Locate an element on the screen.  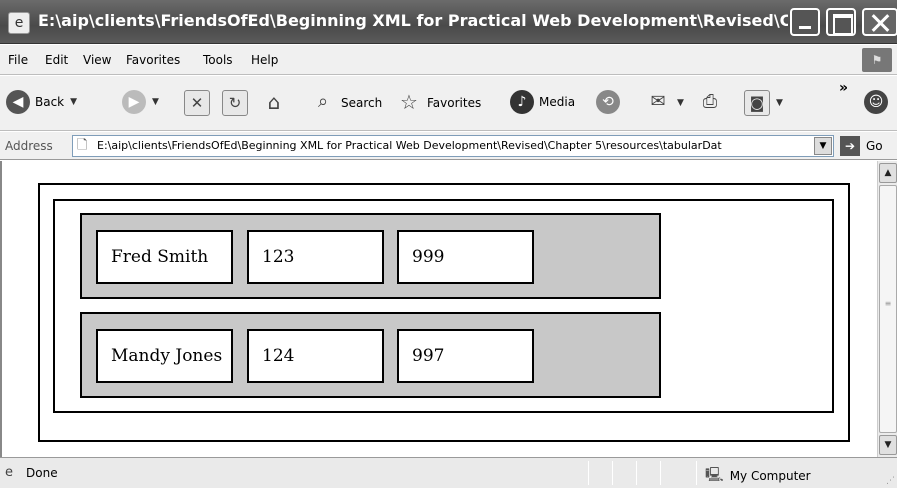
back-button: ◀ Back ▼ is located at coordinates (41, 102).